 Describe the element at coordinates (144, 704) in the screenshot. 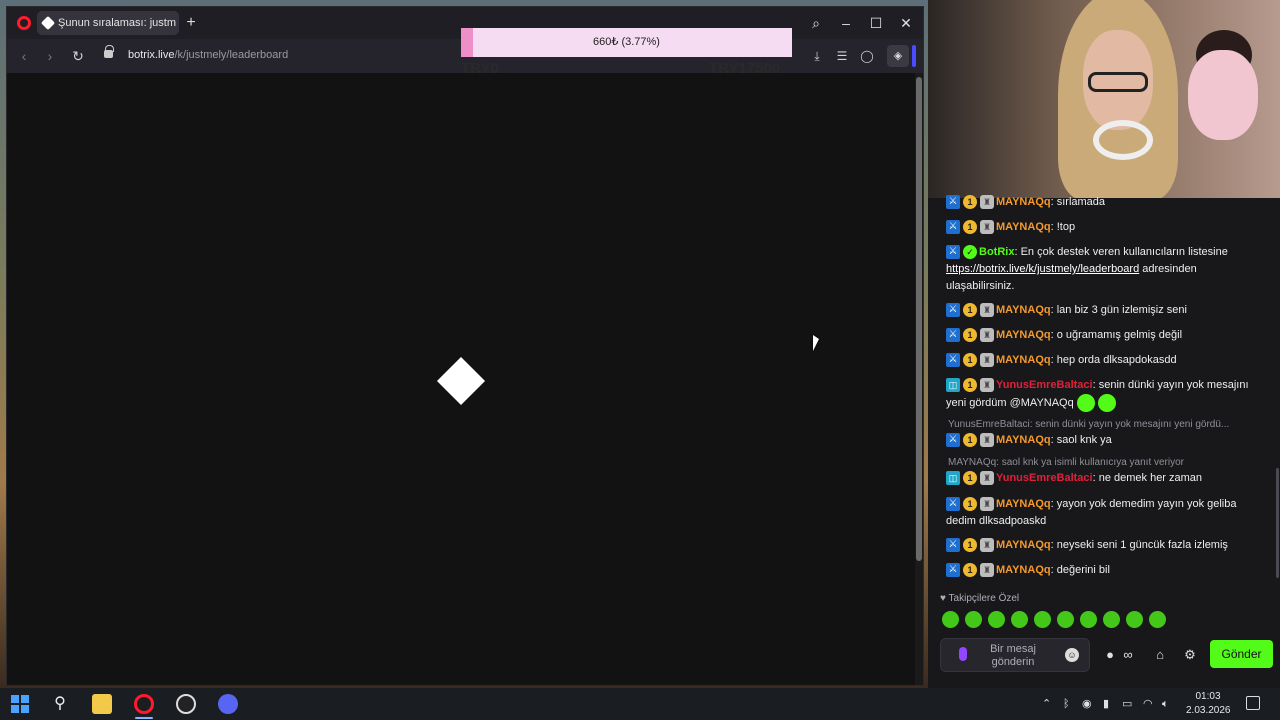

I see `opera-taskbar-icon` at that location.